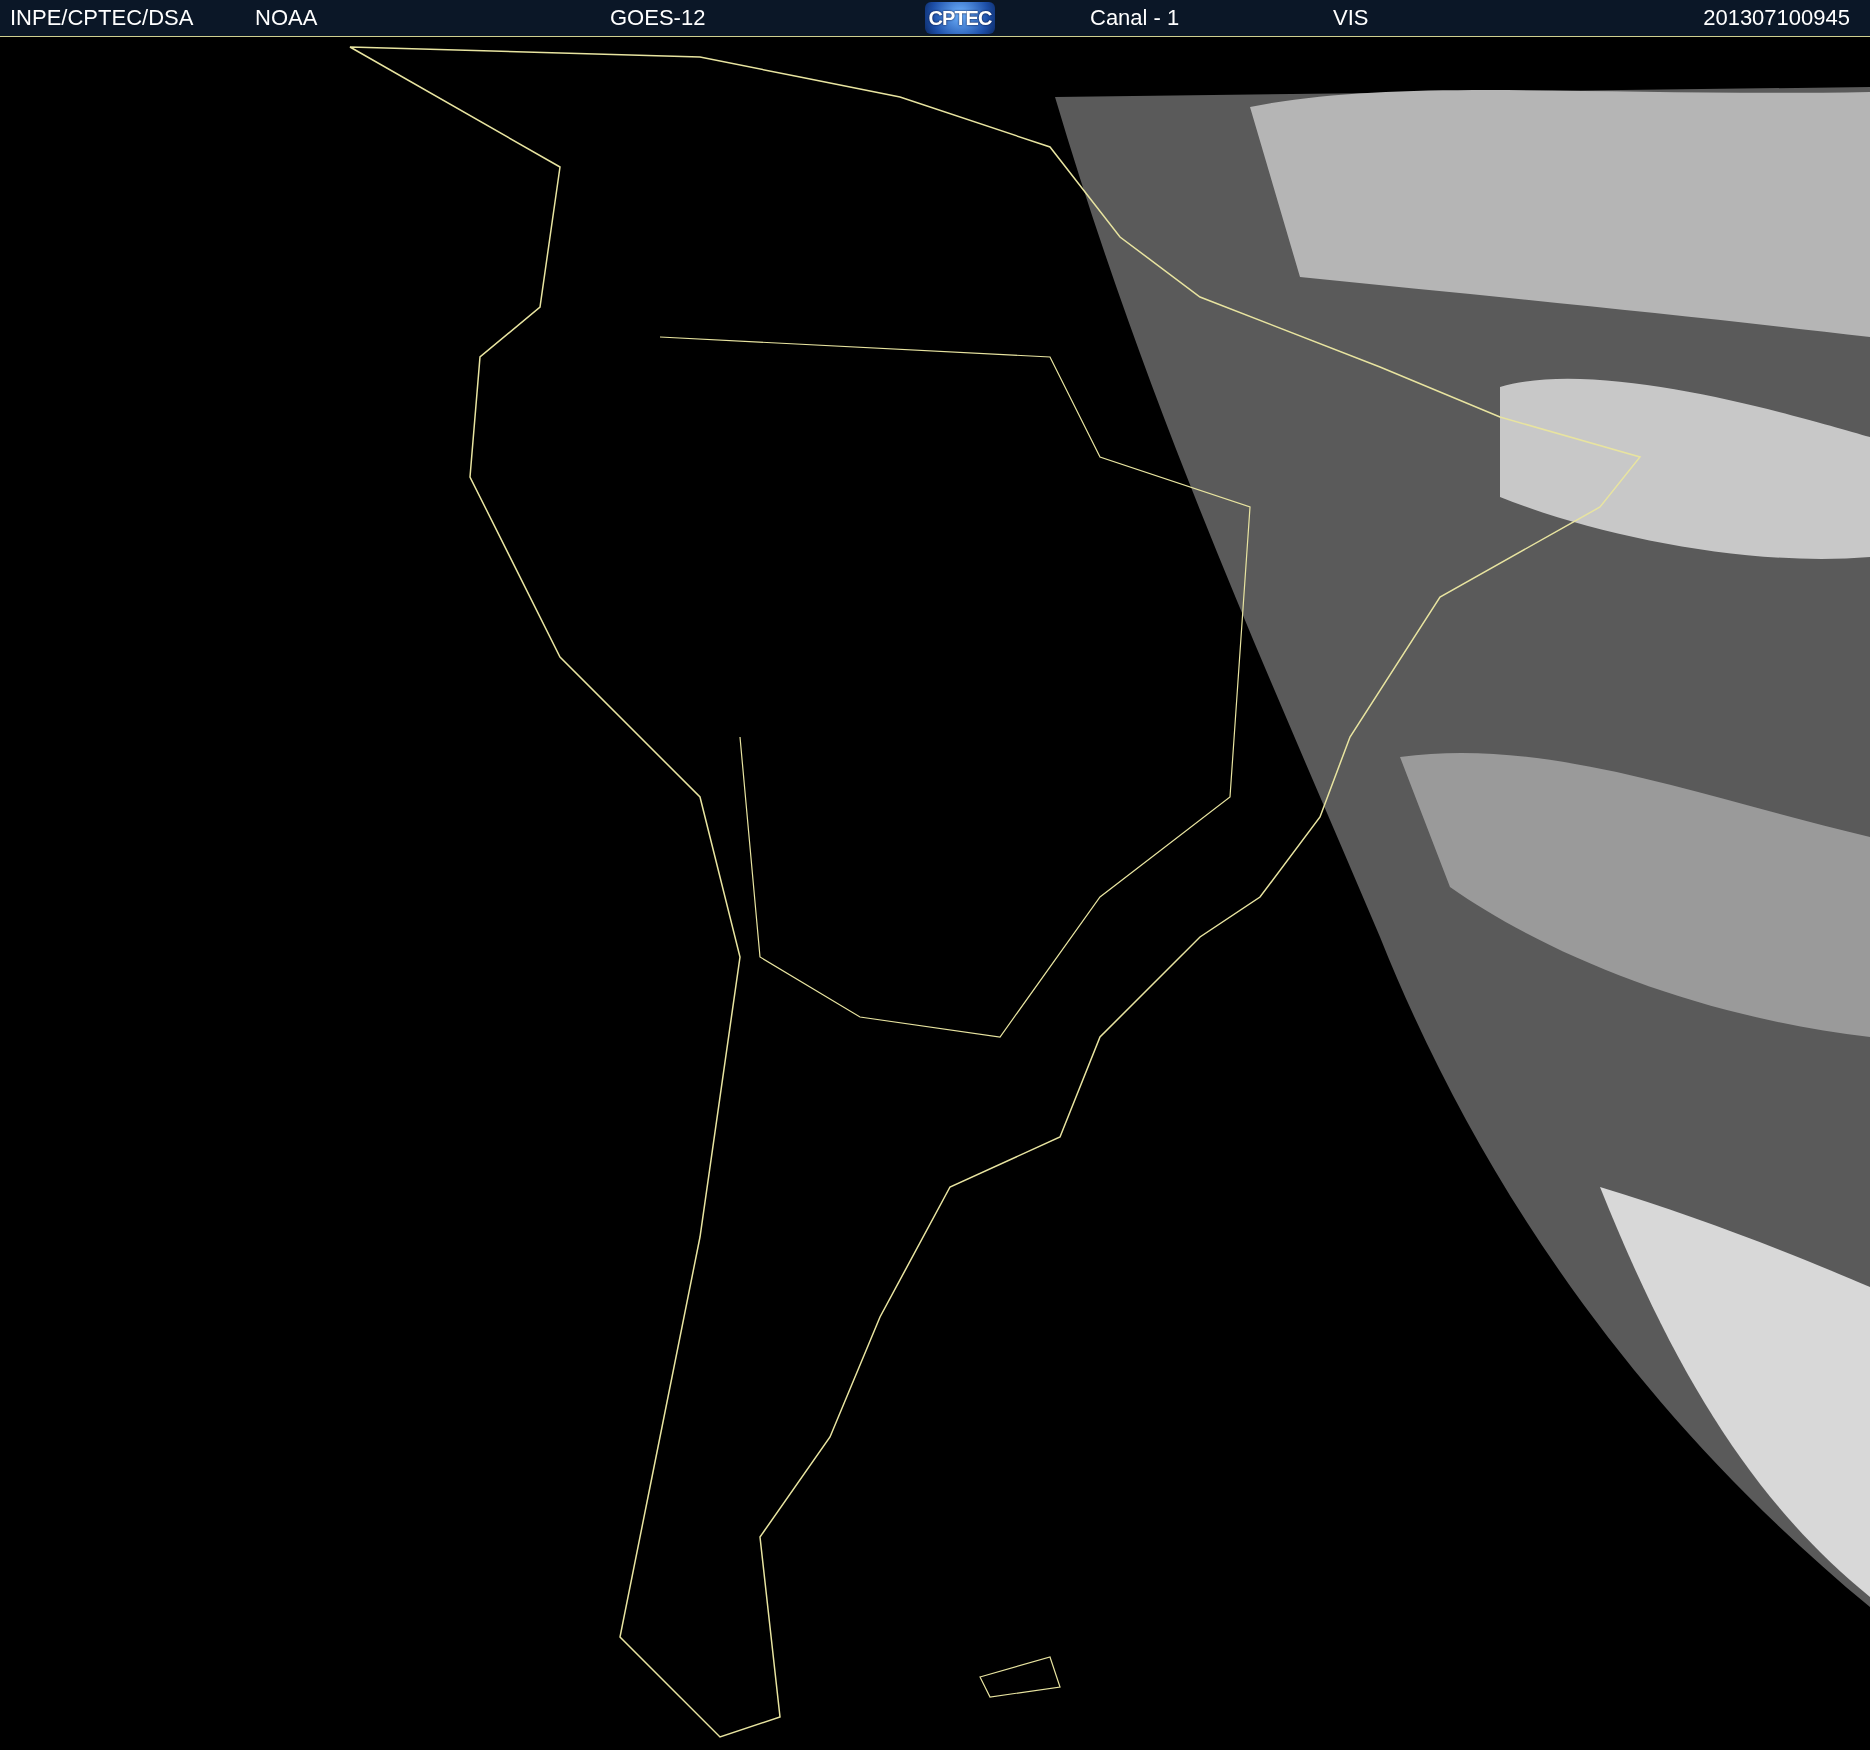  What do you see at coordinates (102, 18) in the screenshot?
I see `source-label: INPE/CPTEC/DSA` at bounding box center [102, 18].